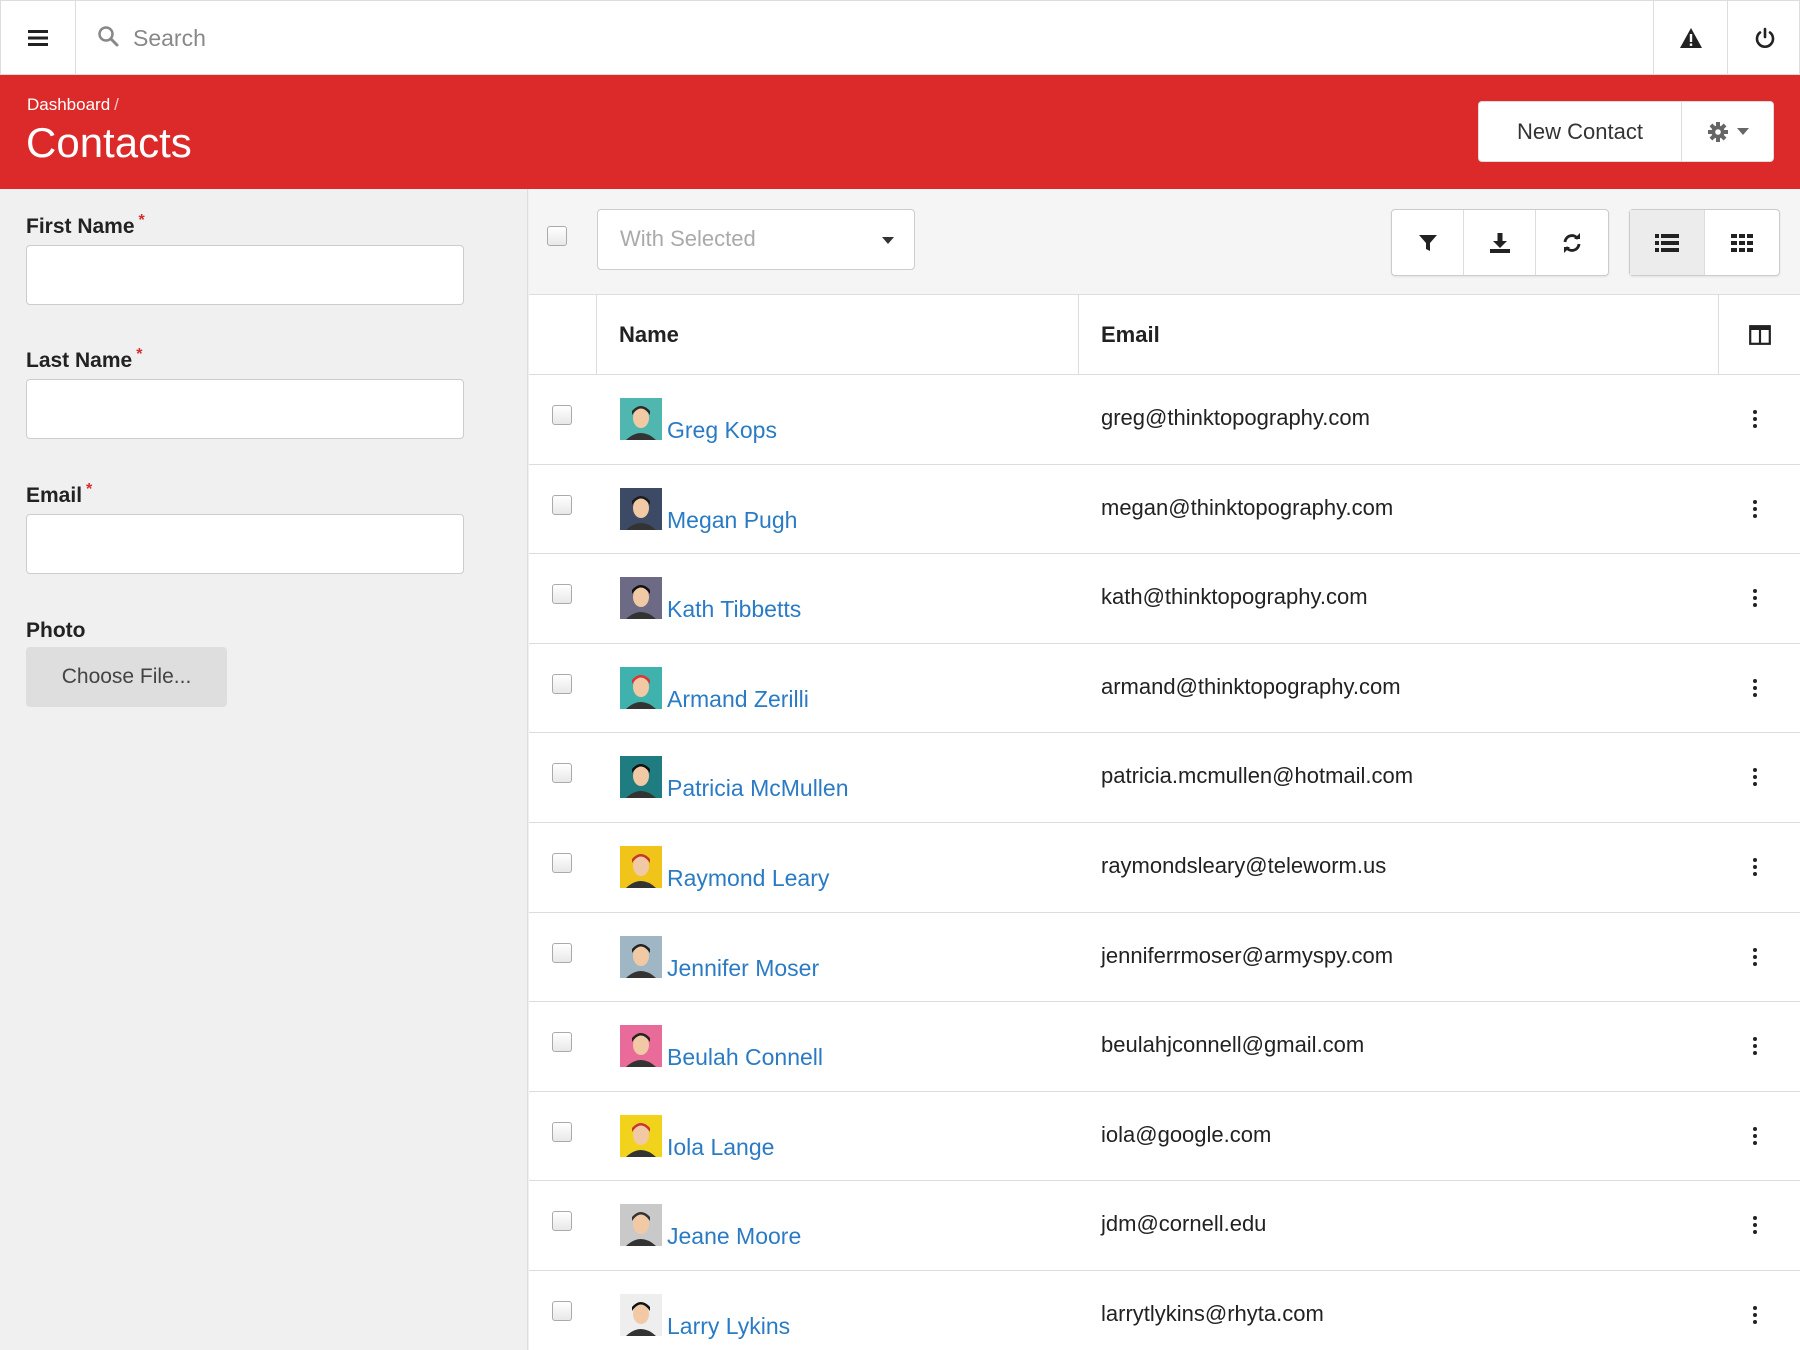 This screenshot has width=1800, height=1350. I want to click on list-view-button, so click(1667, 242).